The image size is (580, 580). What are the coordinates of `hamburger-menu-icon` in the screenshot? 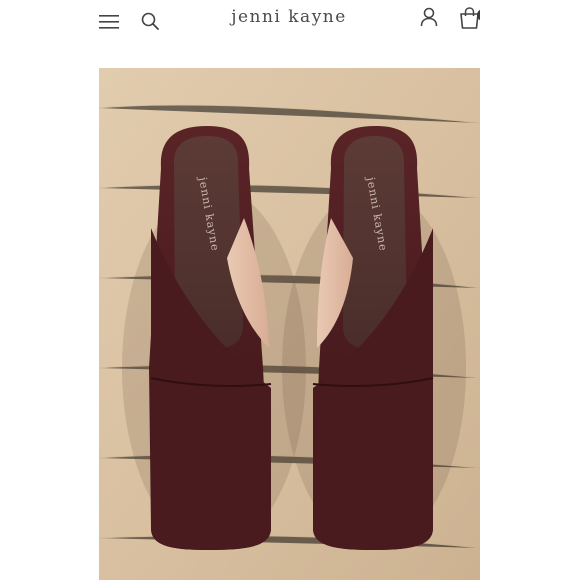 It's located at (109, 21).